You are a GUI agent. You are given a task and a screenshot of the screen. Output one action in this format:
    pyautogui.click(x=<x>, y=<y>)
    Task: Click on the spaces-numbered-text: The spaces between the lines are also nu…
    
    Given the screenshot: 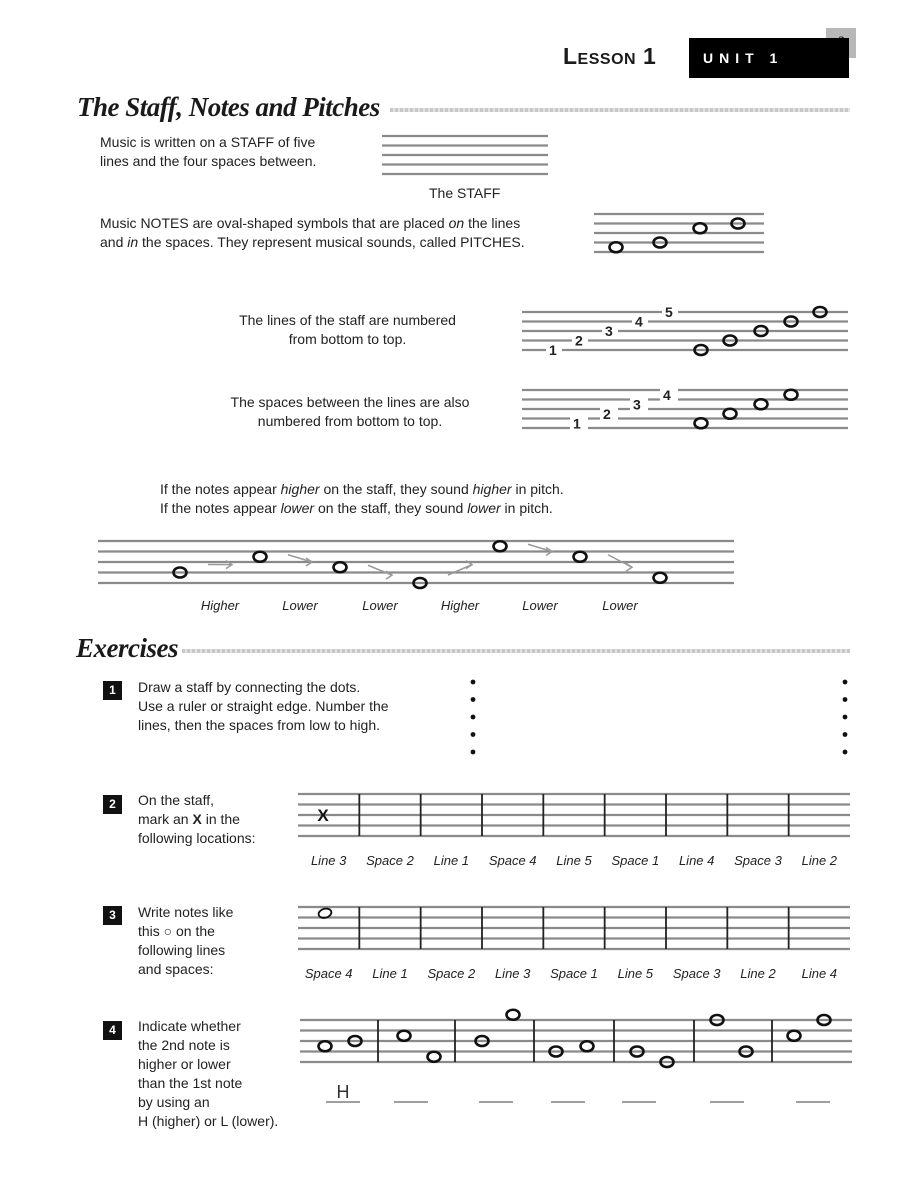 What is the action you would take?
    pyautogui.click(x=350, y=412)
    